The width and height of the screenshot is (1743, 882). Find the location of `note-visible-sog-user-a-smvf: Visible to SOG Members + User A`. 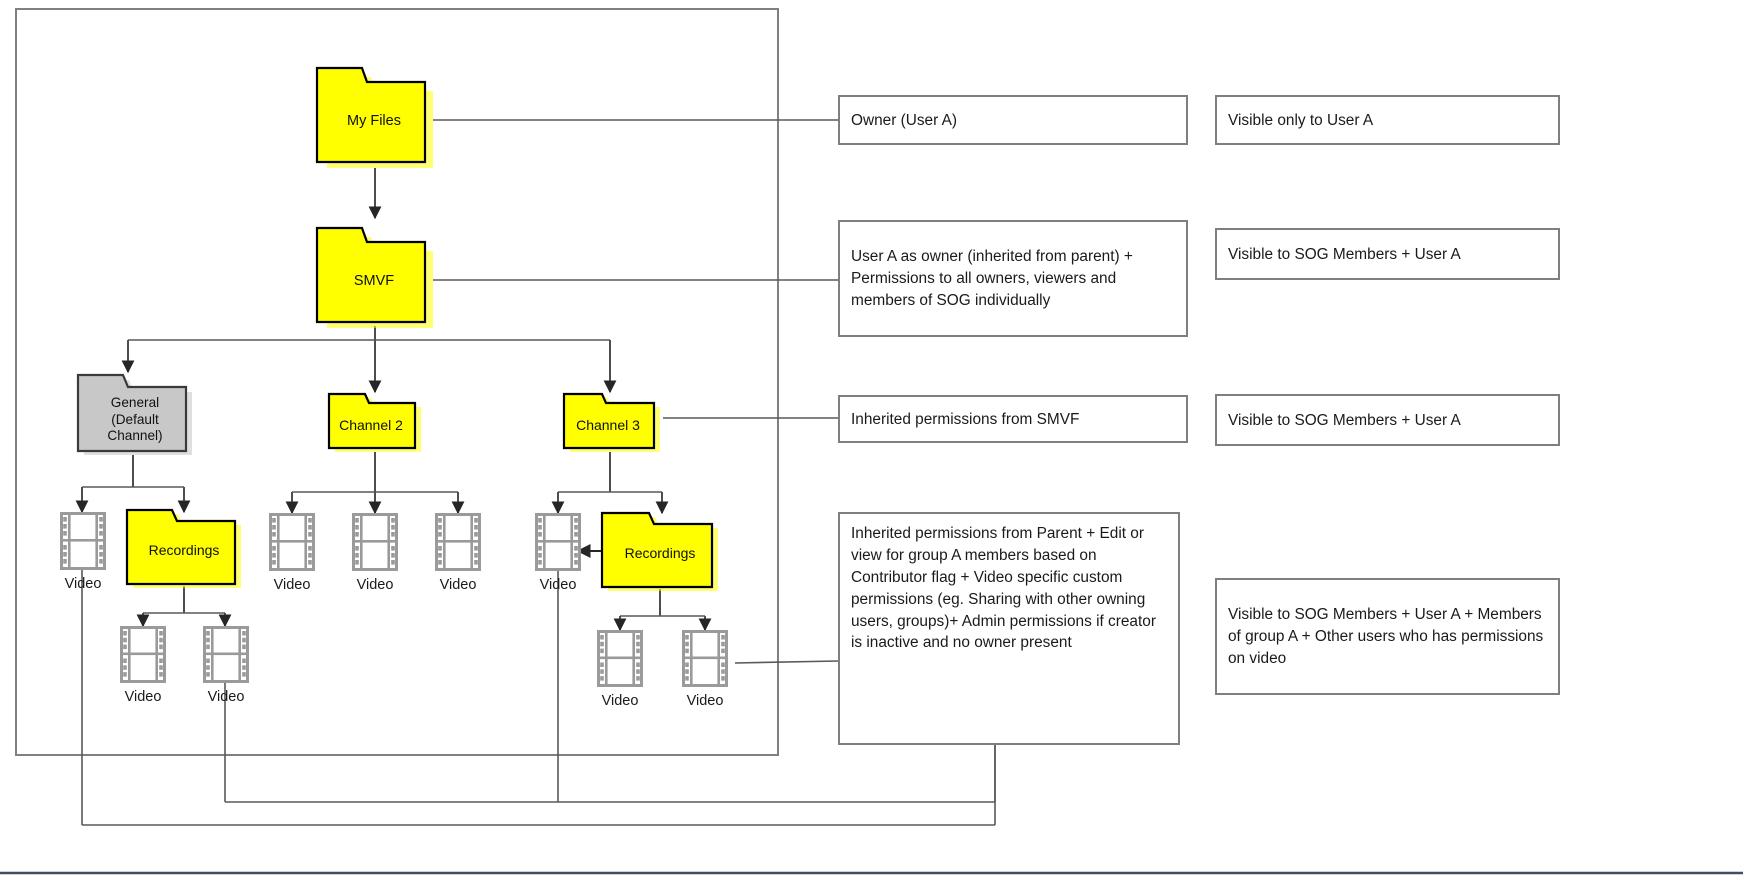

note-visible-sog-user-a-smvf: Visible to SOG Members + User A is located at coordinates (1387, 254).